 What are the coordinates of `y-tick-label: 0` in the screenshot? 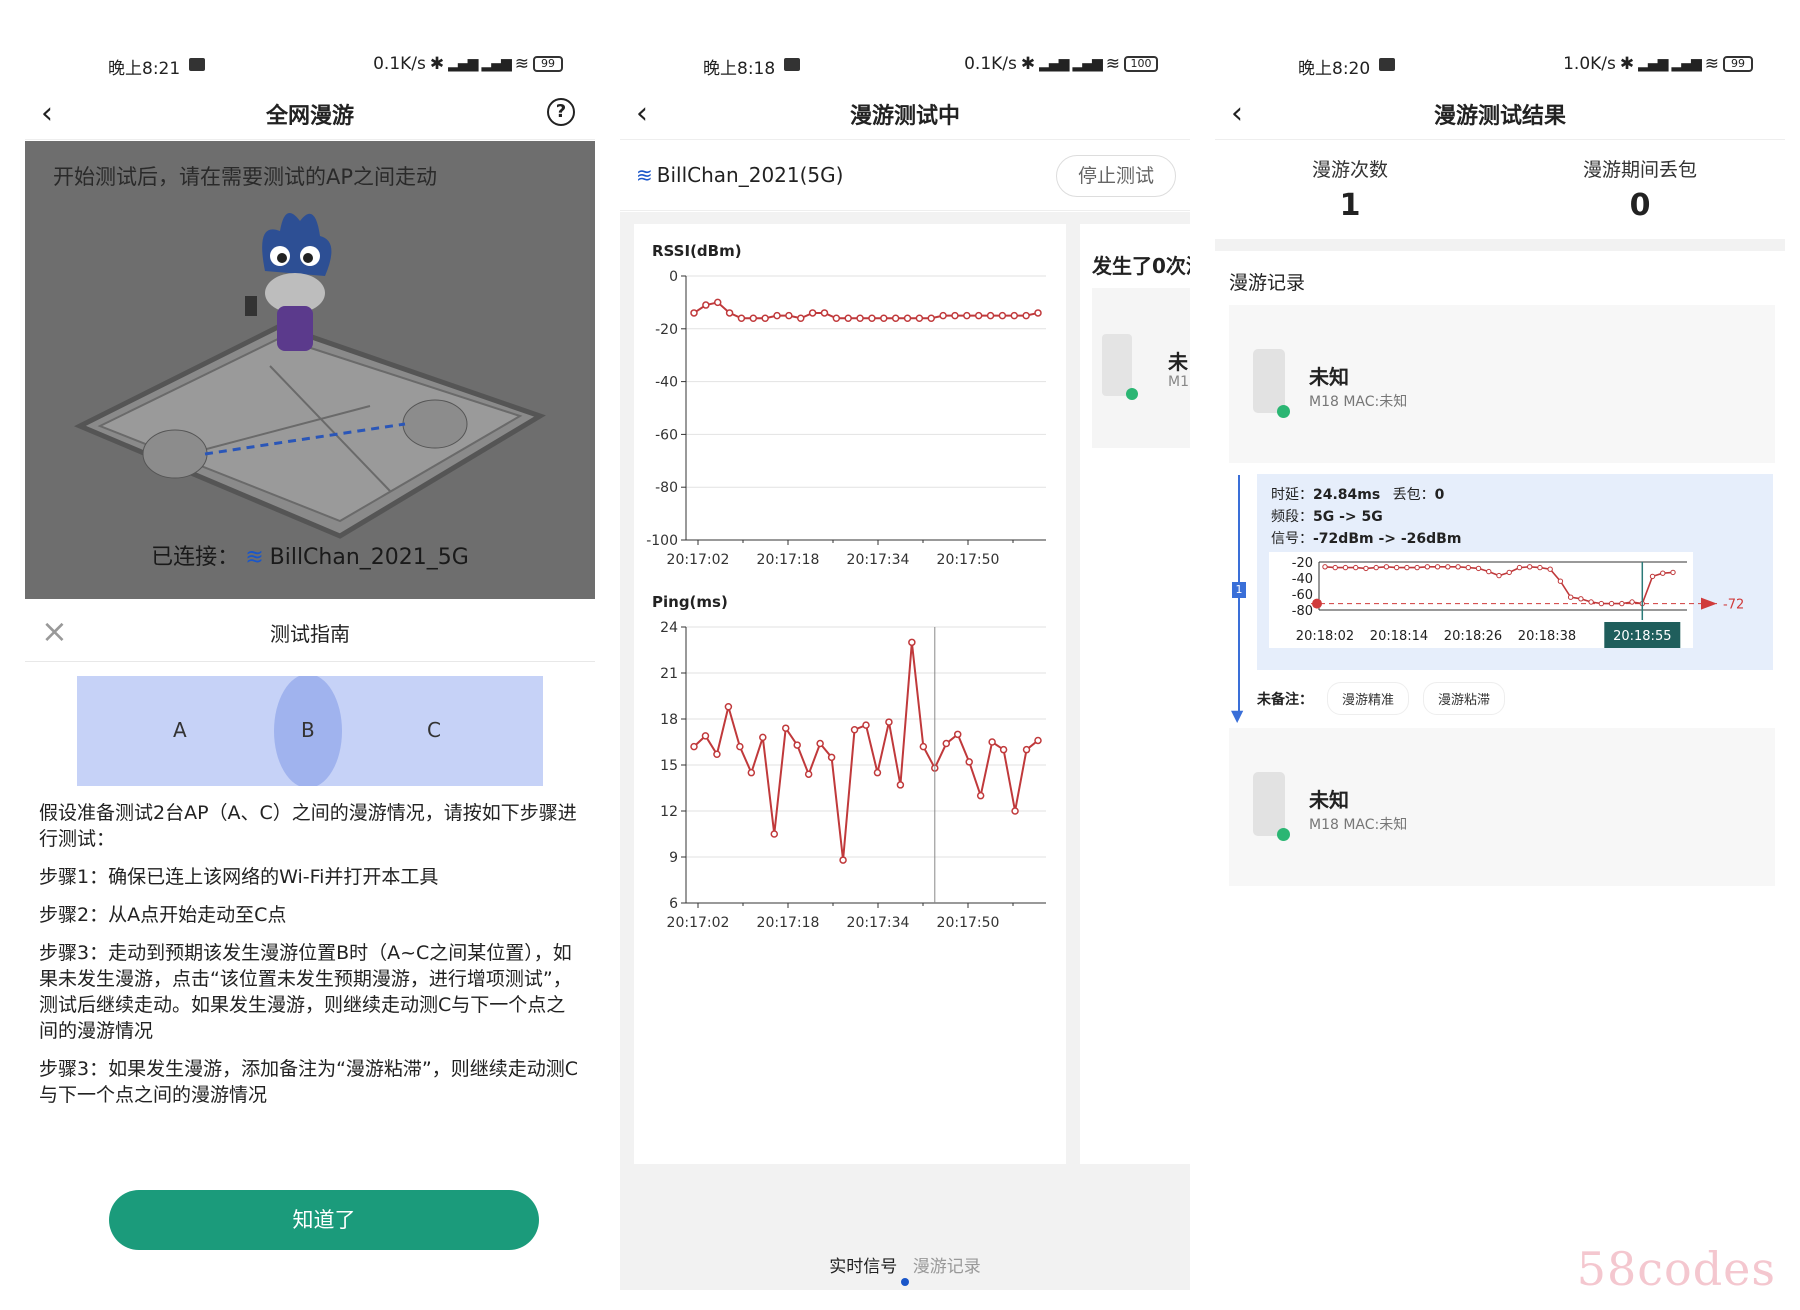 It's located at (673, 277).